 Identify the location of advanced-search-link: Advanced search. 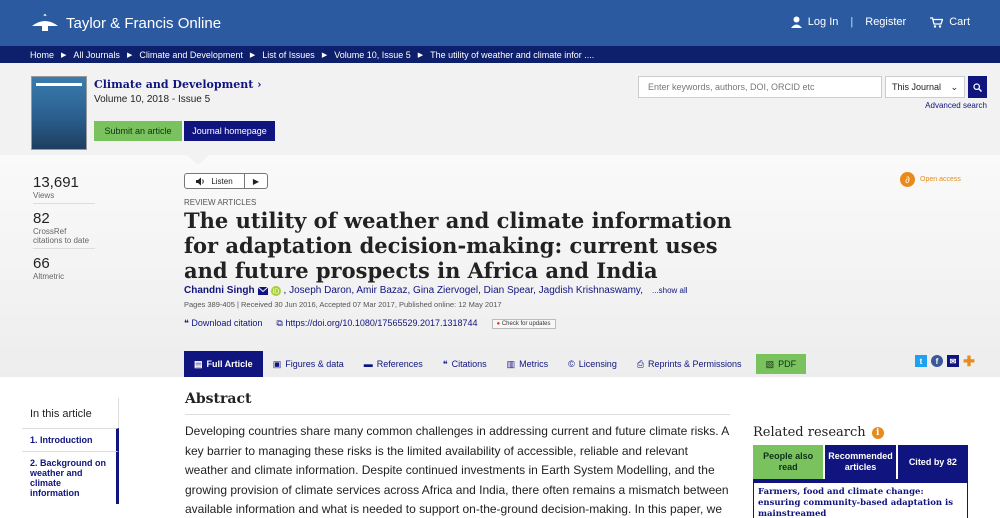
(956, 105).